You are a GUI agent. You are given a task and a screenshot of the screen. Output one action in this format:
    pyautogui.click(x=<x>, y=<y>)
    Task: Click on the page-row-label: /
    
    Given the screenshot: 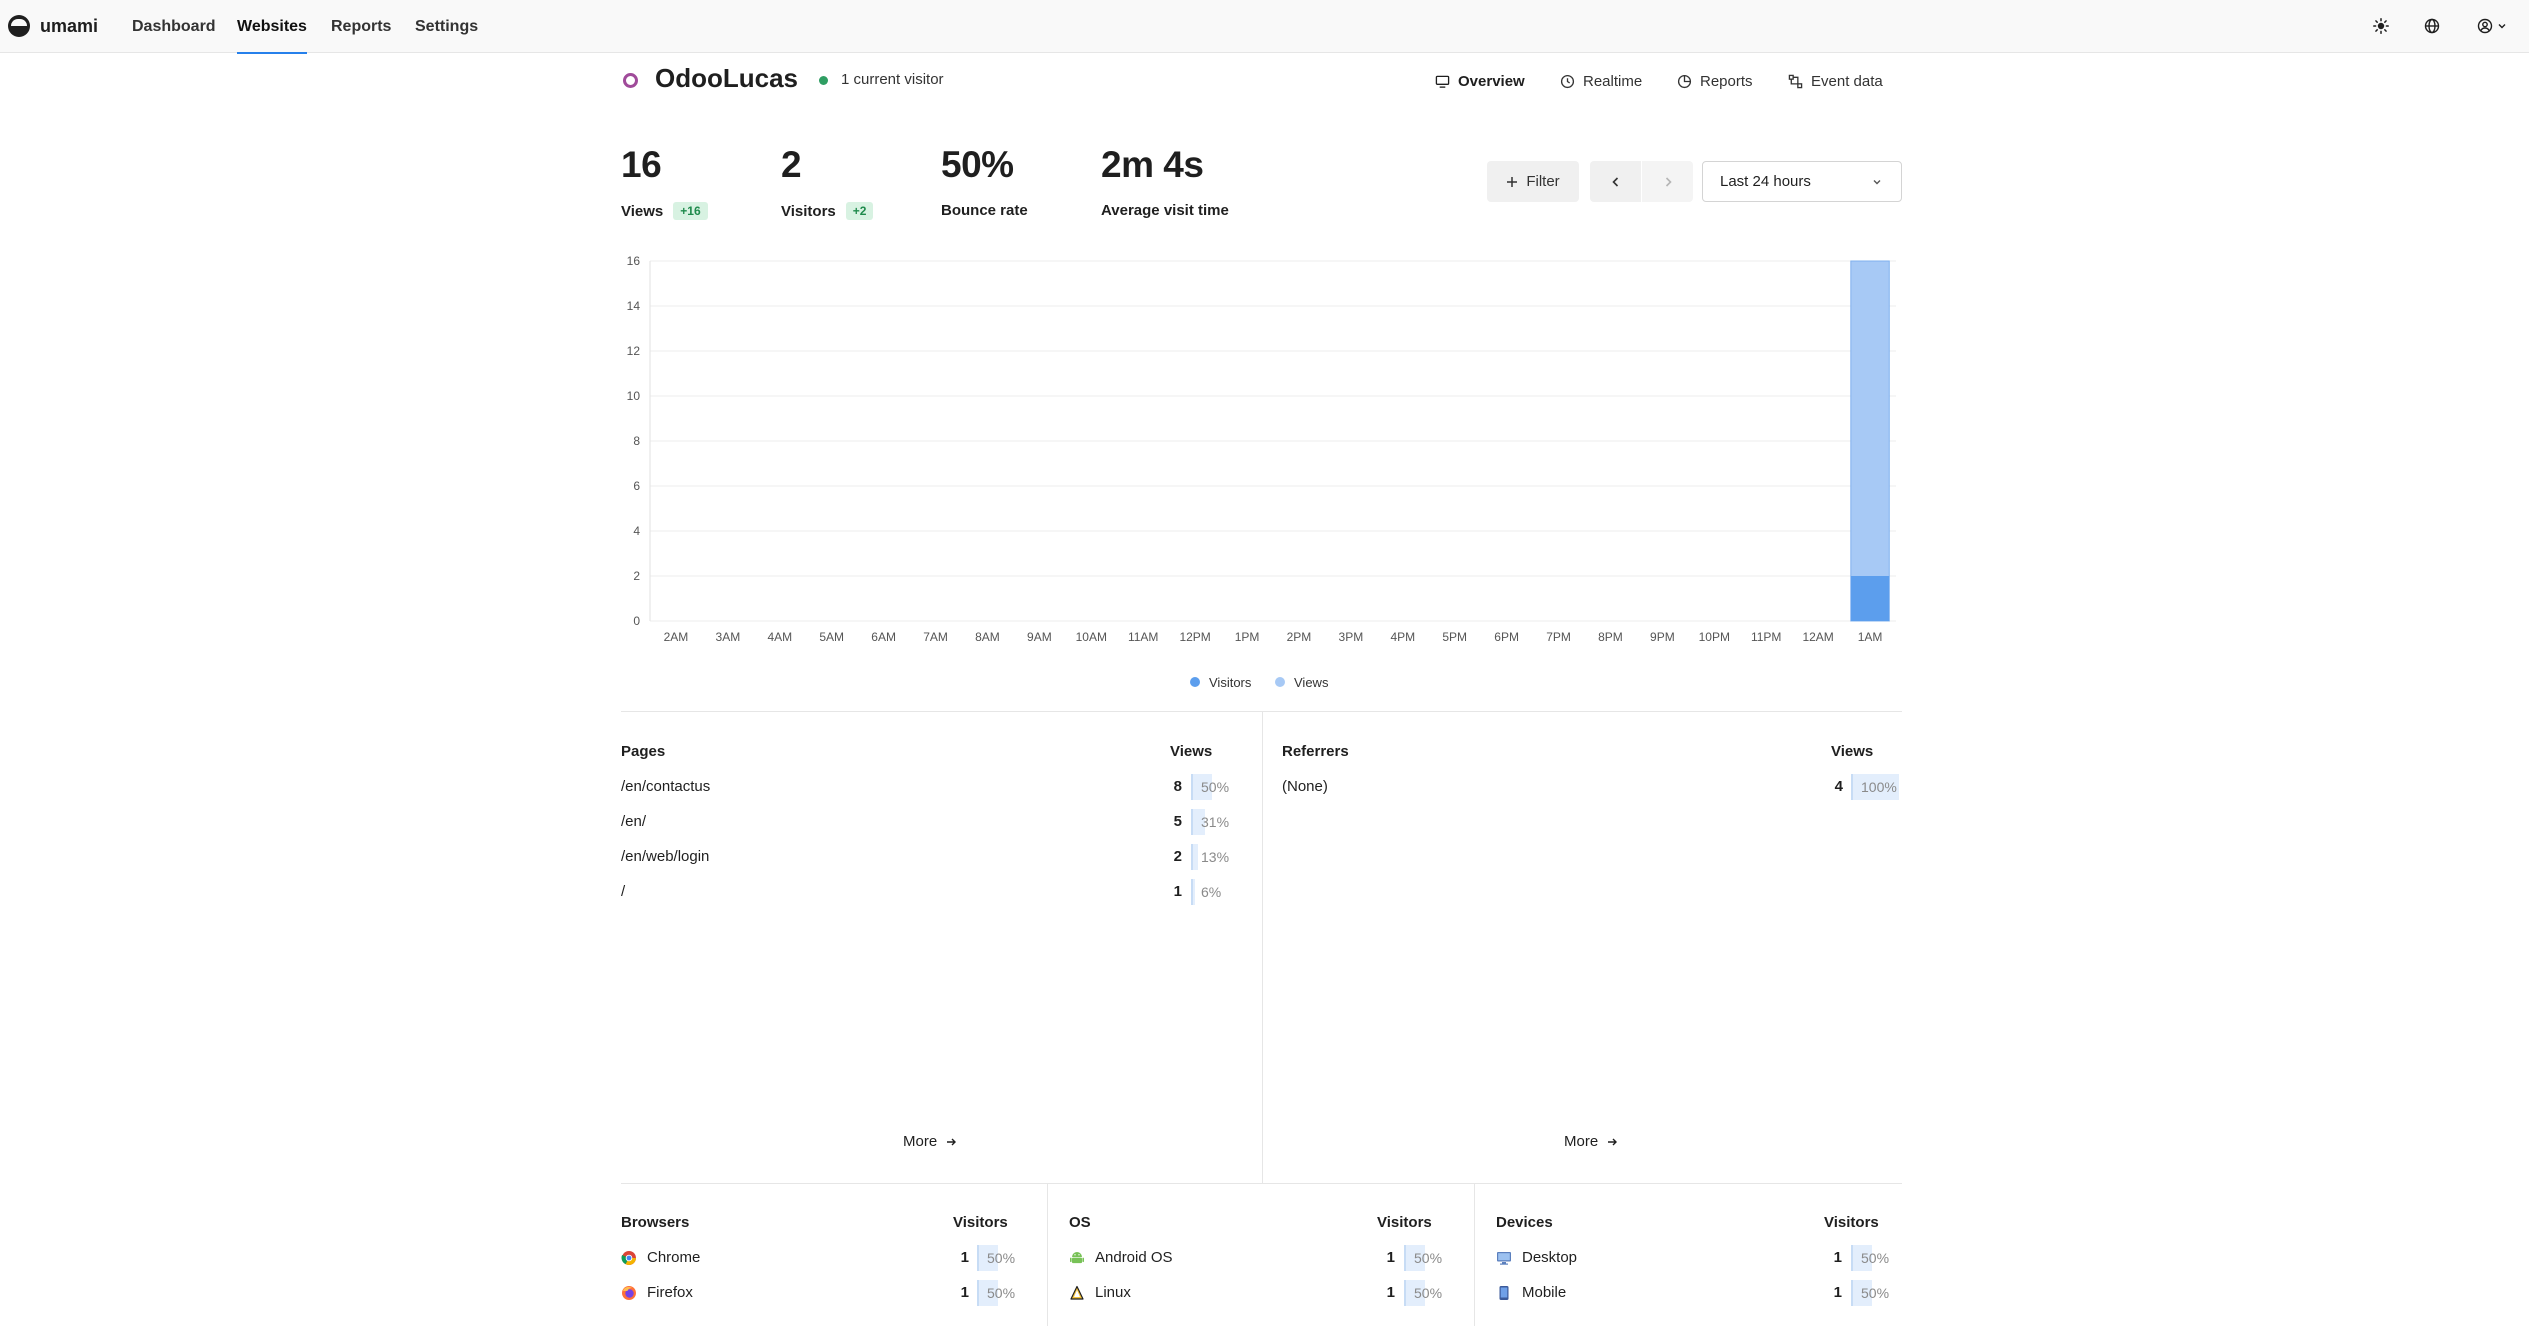 What is the action you would take?
    pyautogui.click(x=623, y=891)
    